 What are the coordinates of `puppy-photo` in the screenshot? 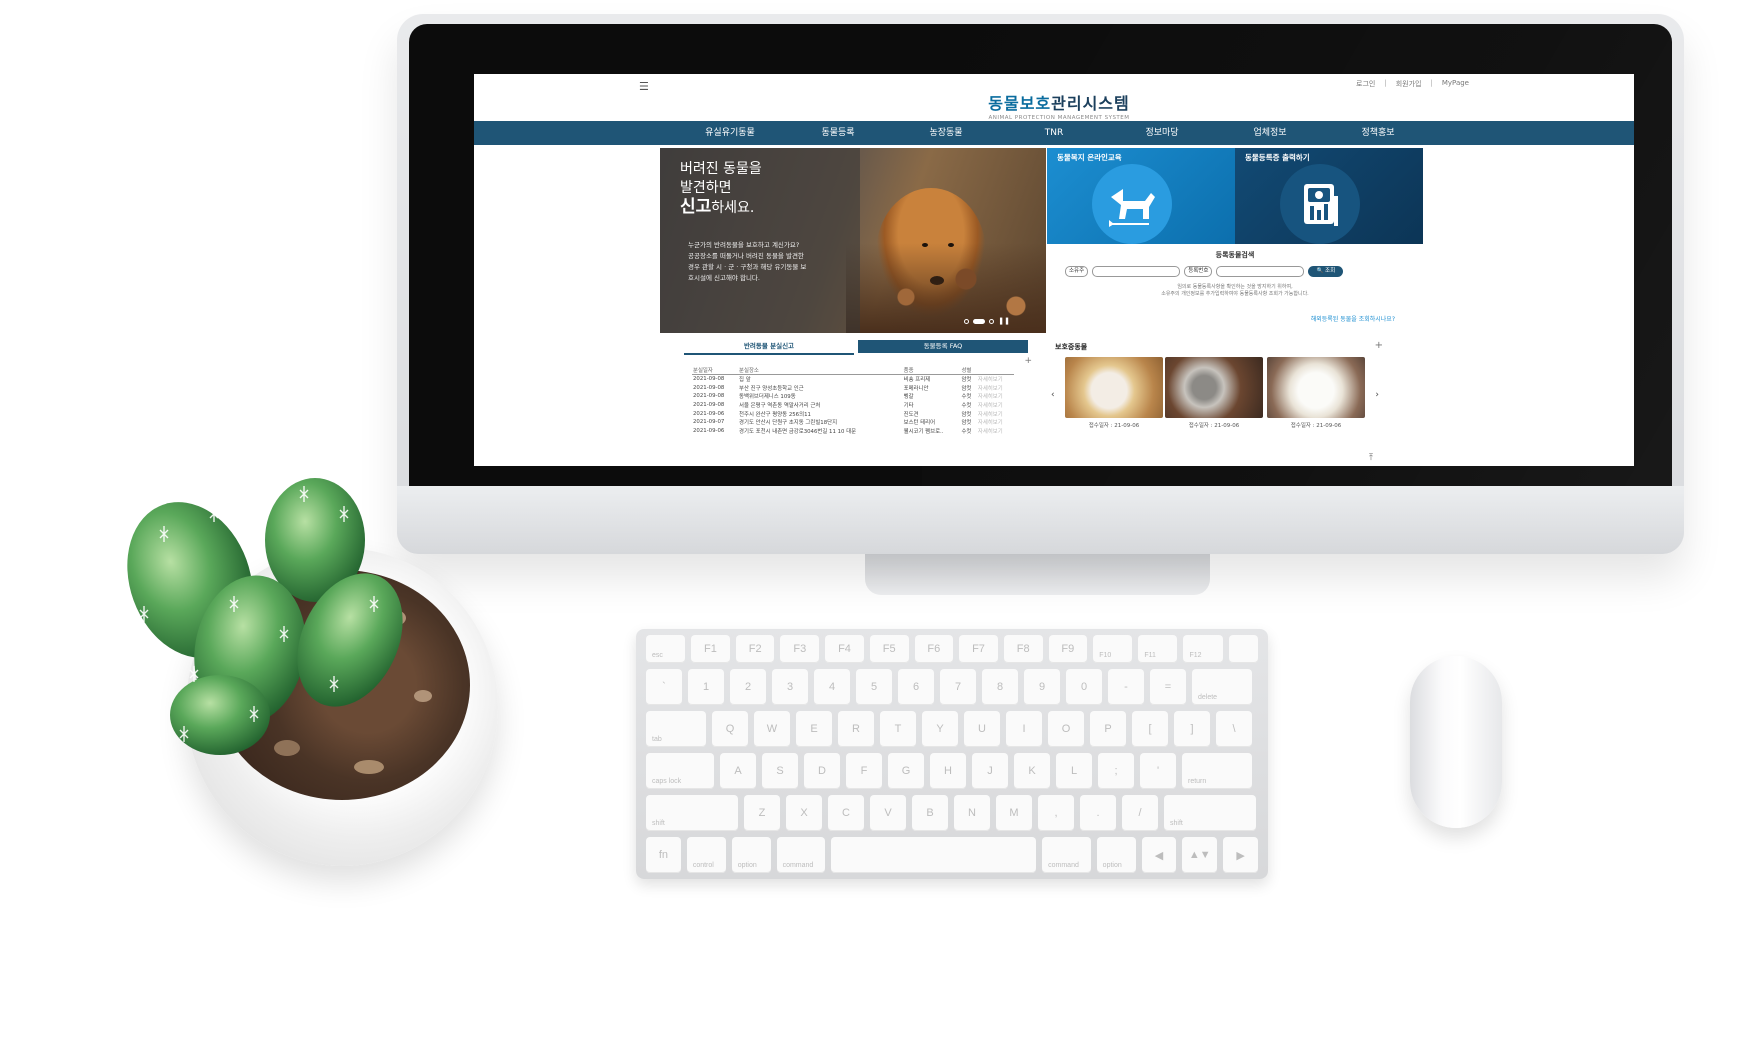 It's located at (1316, 387).